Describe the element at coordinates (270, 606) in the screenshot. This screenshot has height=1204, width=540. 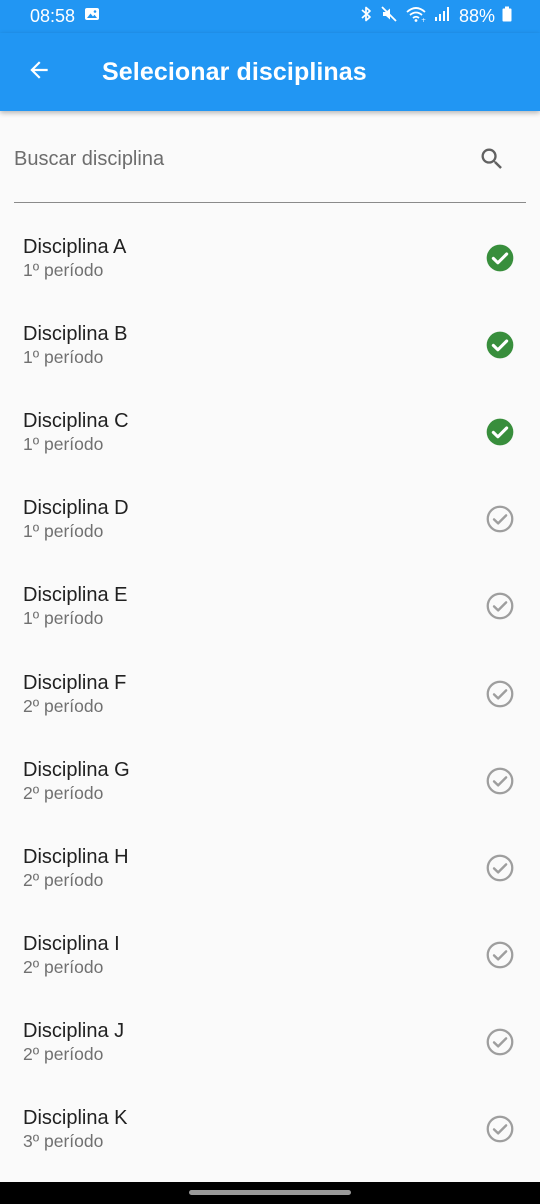
I see `list-item: Disciplina E 1º período` at that location.